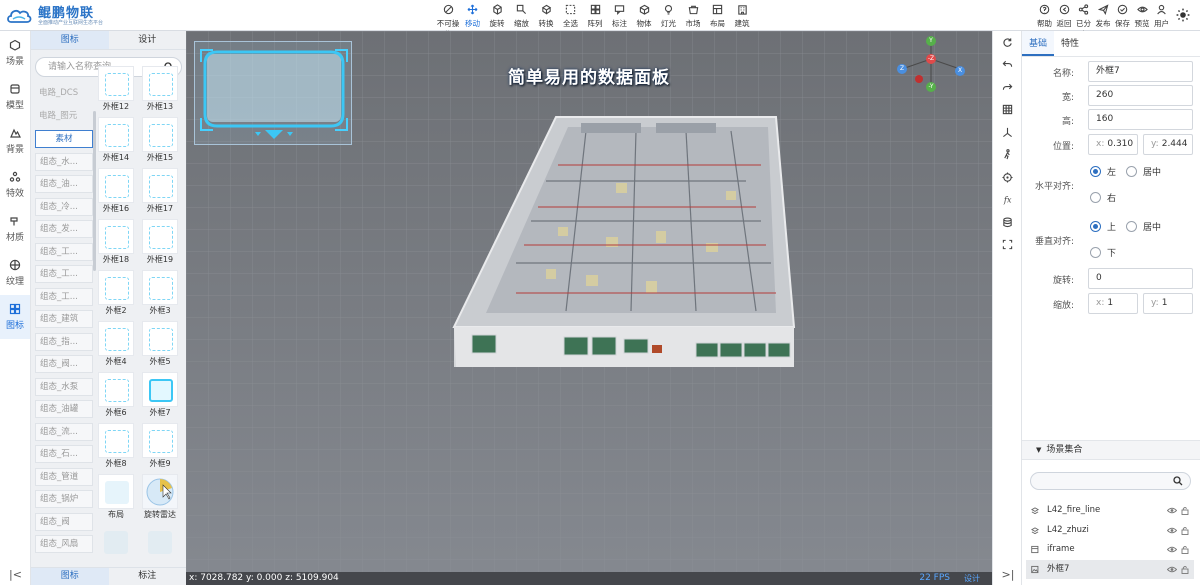 This screenshot has width=1200, height=585. I want to click on valign-bottom-radio: 下, so click(1103, 252).